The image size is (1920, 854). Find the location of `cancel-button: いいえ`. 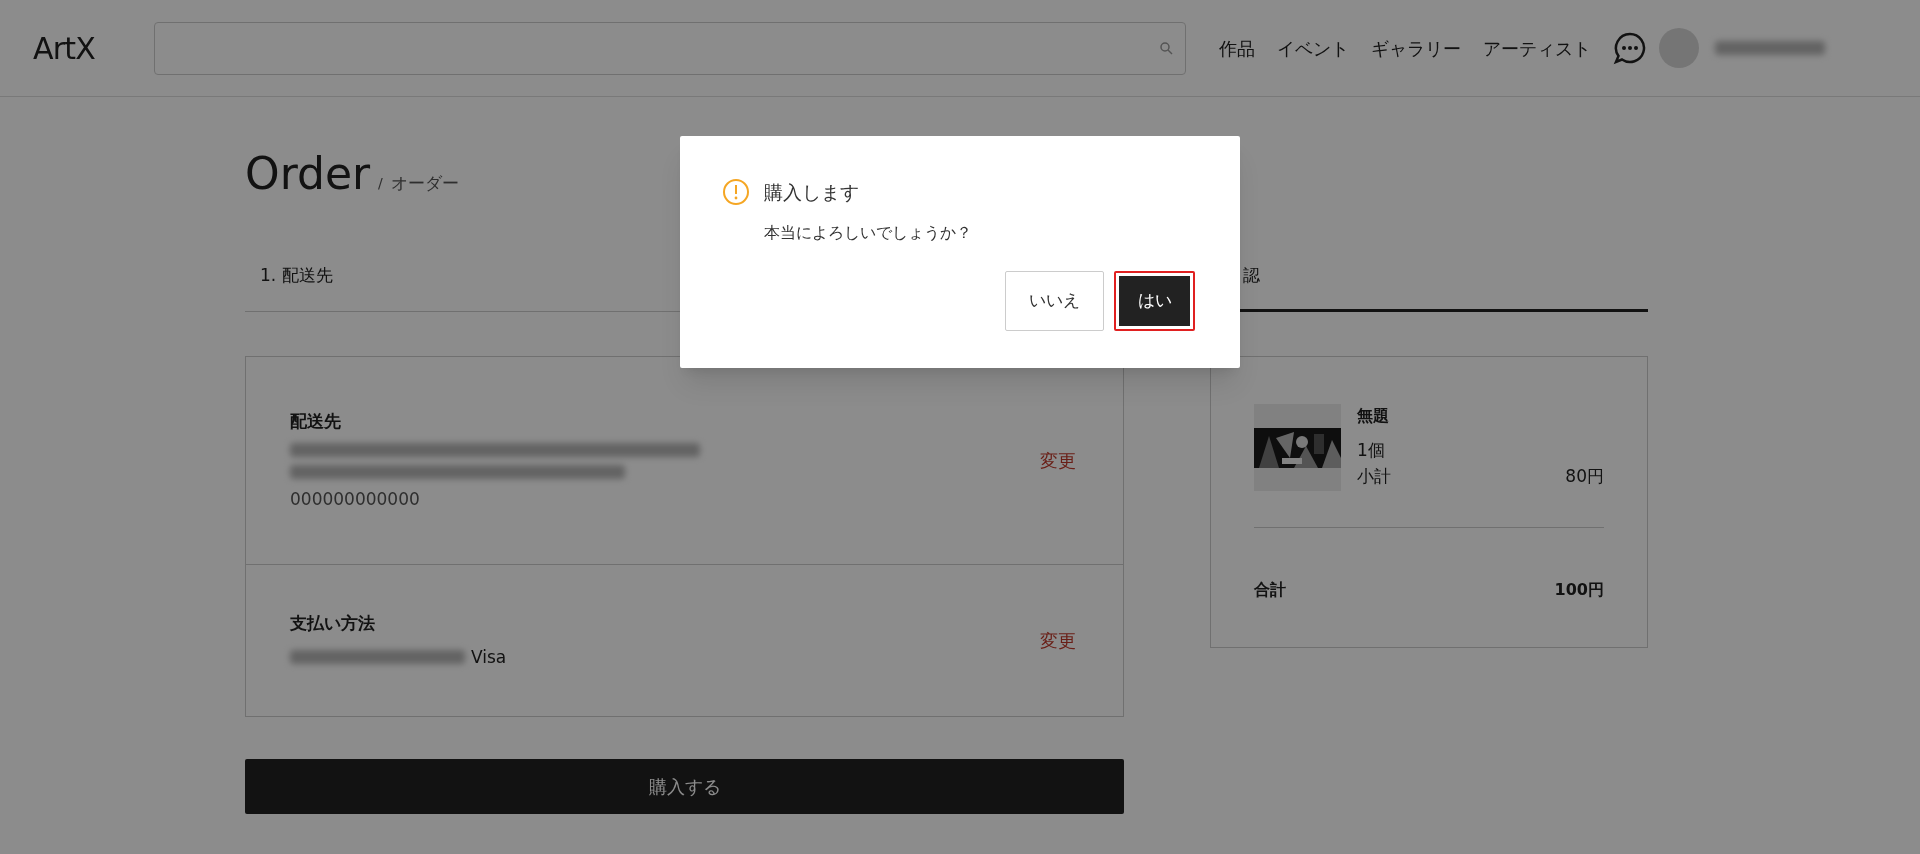

cancel-button: いいえ is located at coordinates (1054, 300).